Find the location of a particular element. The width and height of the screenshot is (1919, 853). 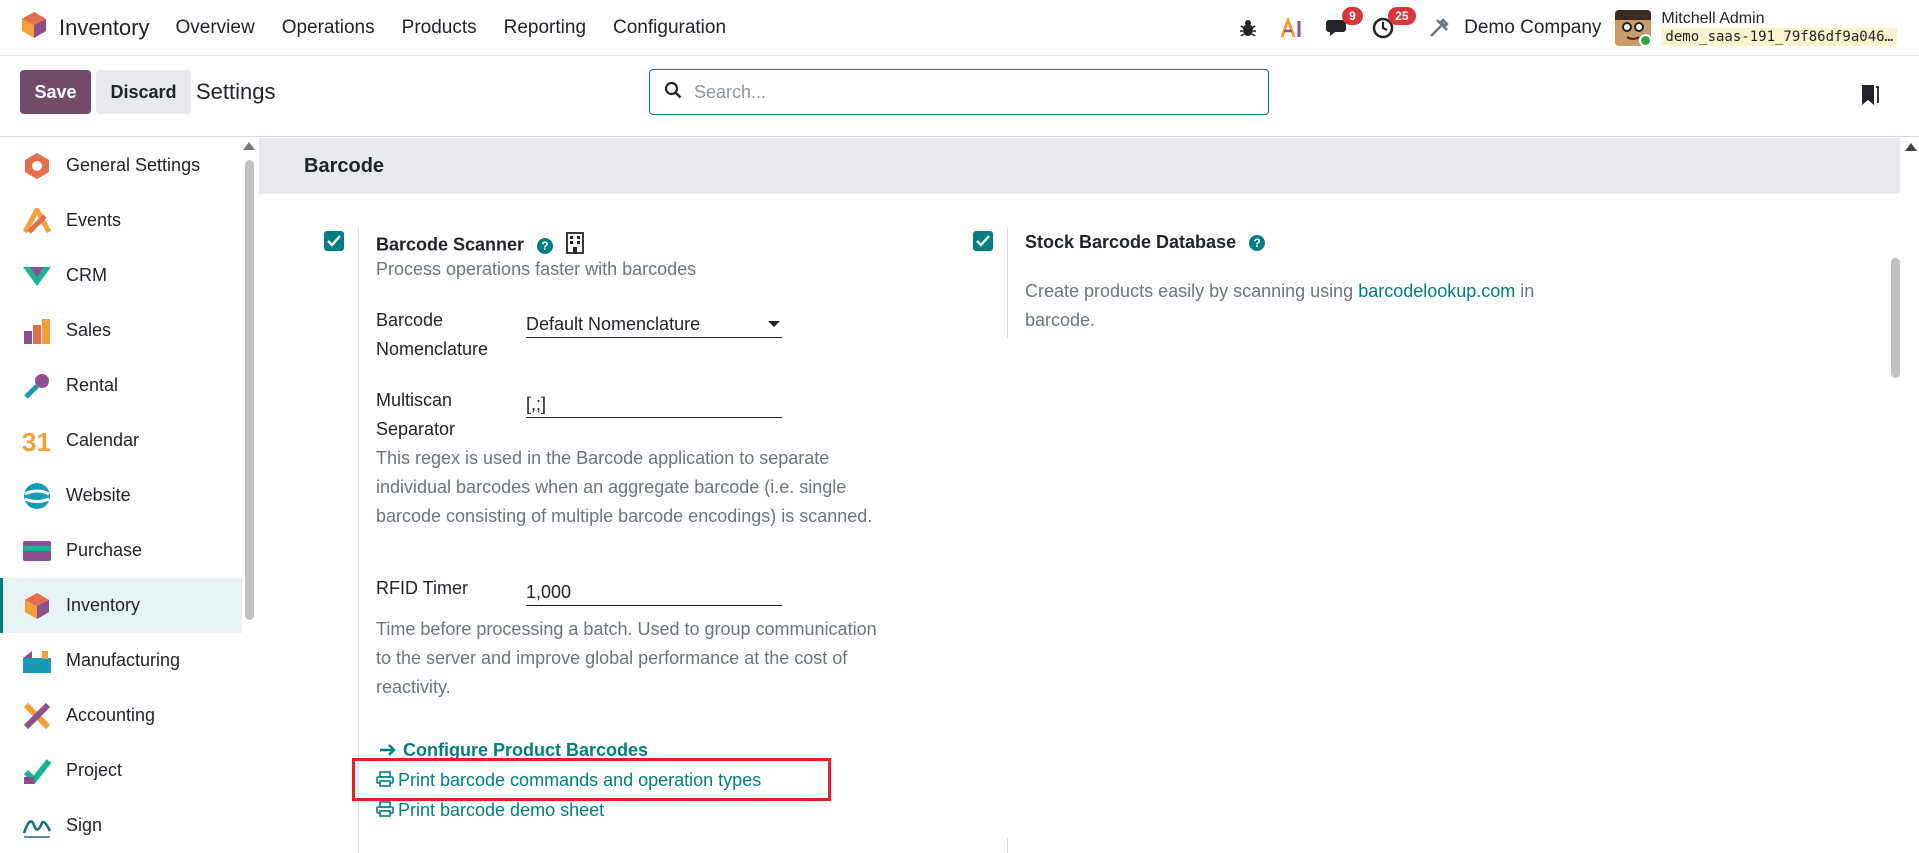

sidebar-item-label: General Settings is located at coordinates (133, 165).